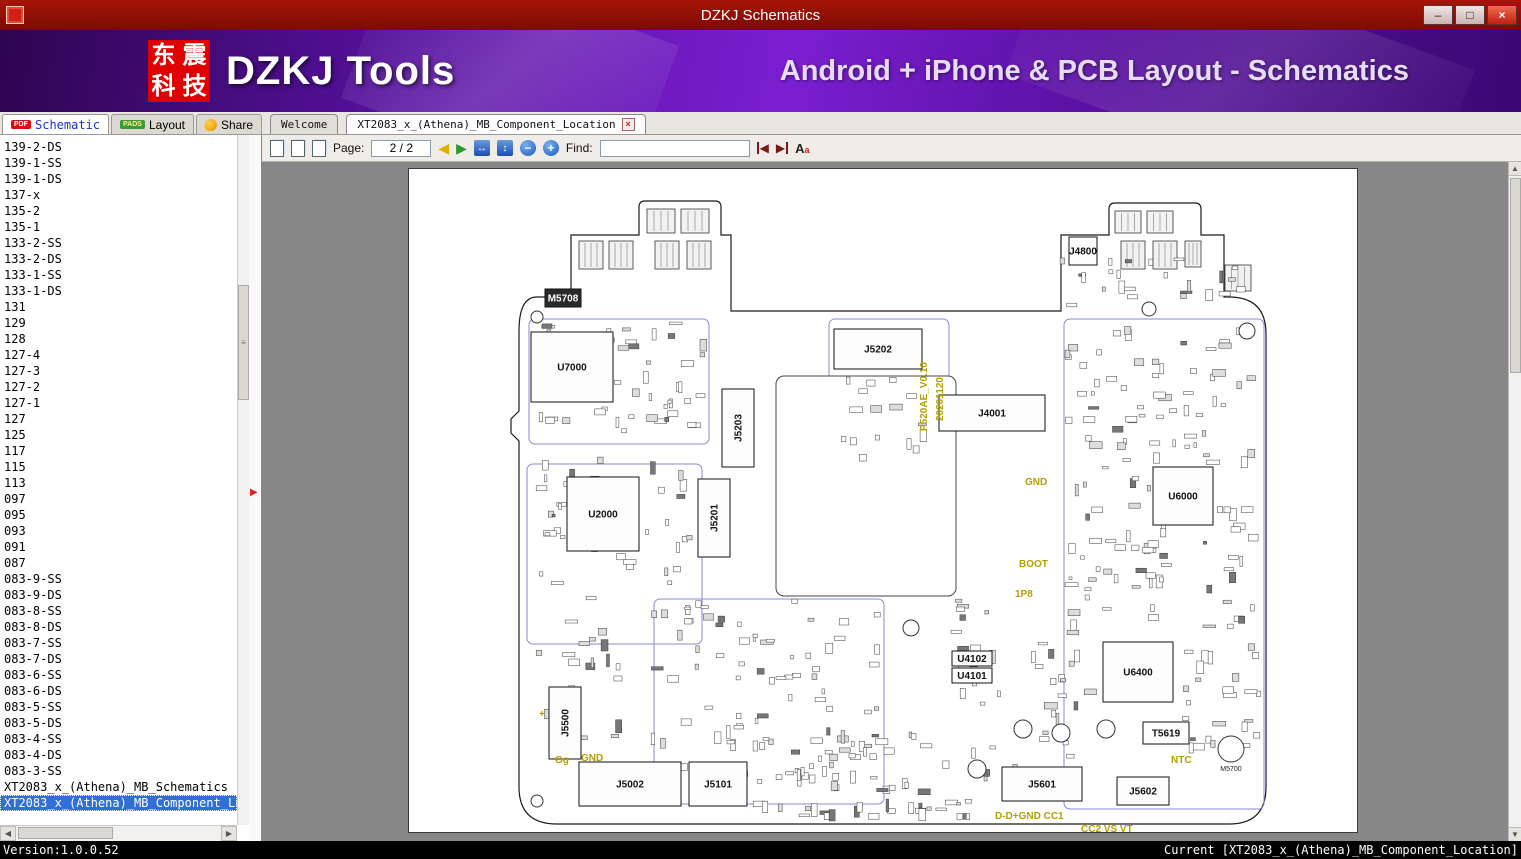  Describe the element at coordinates (1438, 15) in the screenshot. I see `minimize-button: –` at that location.